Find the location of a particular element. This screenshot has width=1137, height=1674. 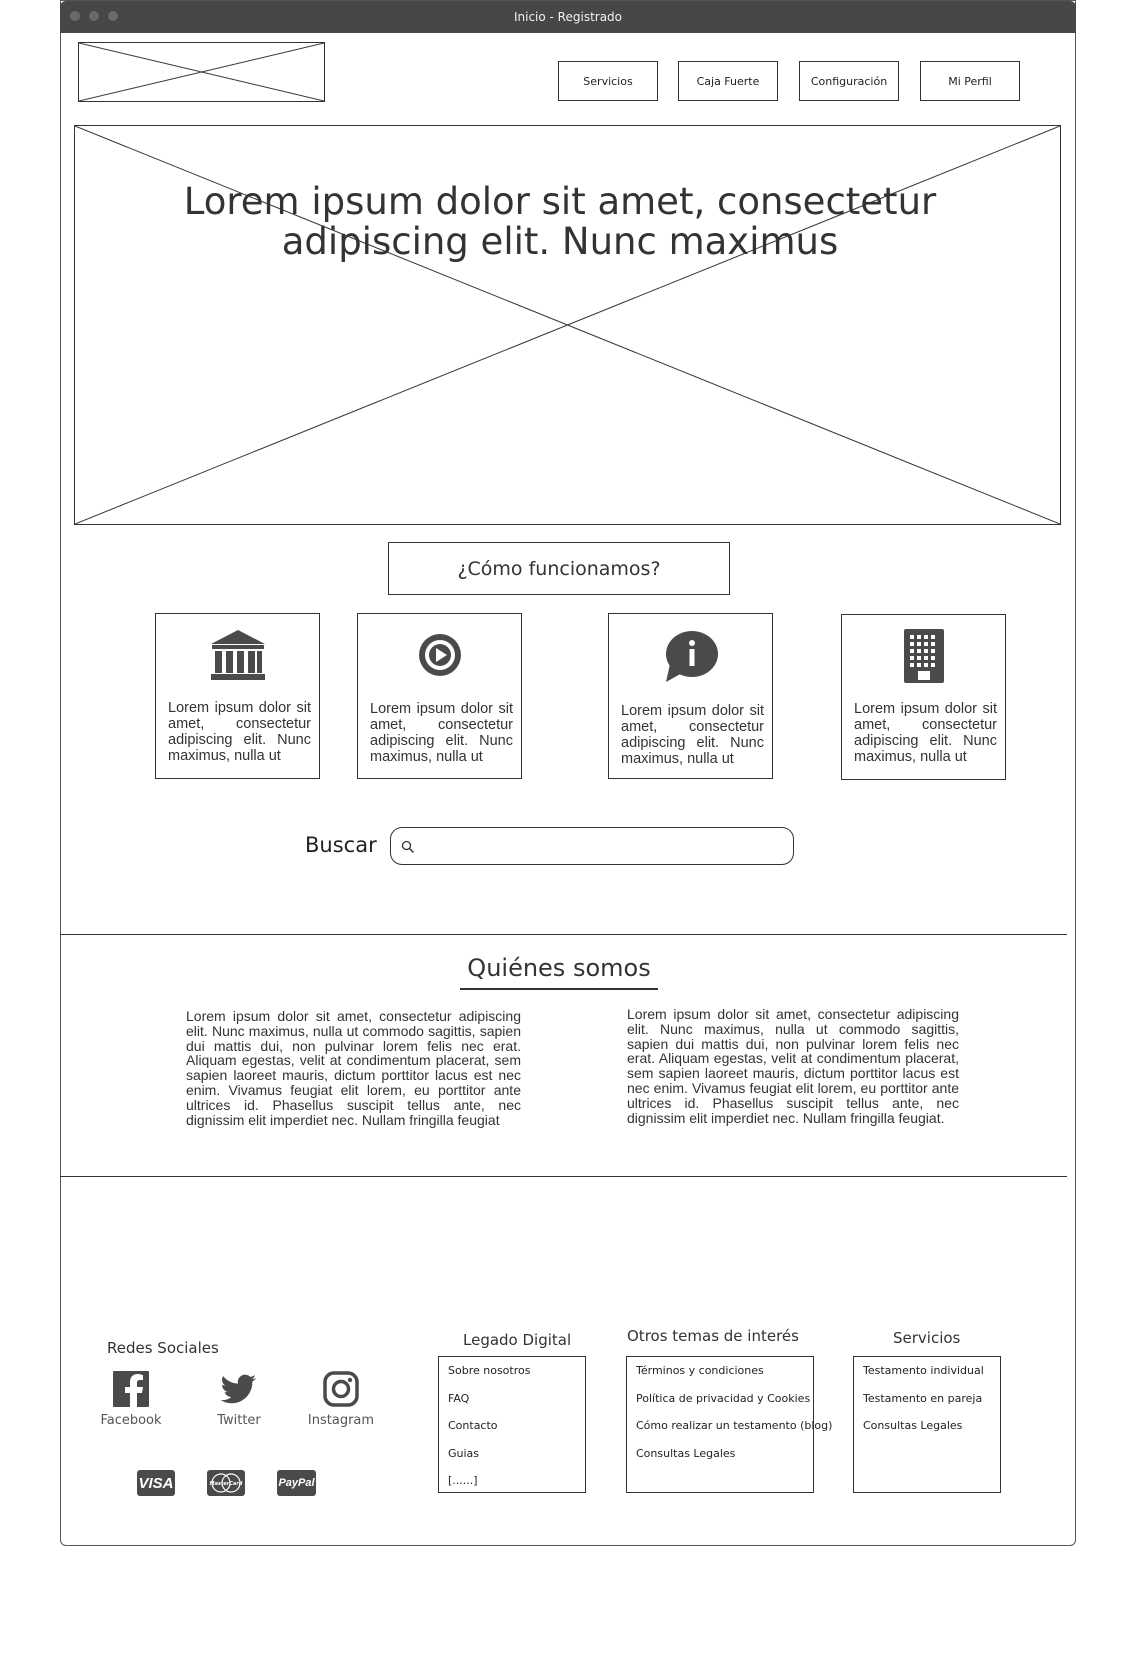

social-twitter: Twitter is located at coordinates (239, 1399).